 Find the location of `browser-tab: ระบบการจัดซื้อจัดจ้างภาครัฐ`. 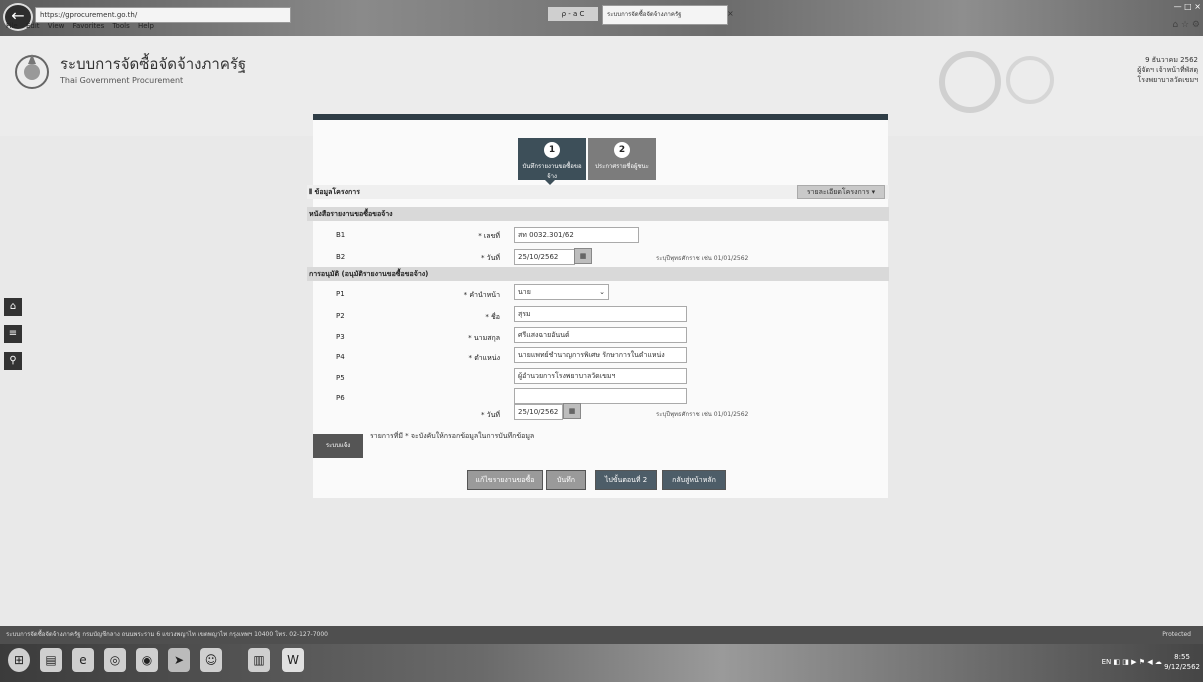

browser-tab: ระบบการจัดซื้อจัดจ้างภาครัฐ is located at coordinates (665, 15).